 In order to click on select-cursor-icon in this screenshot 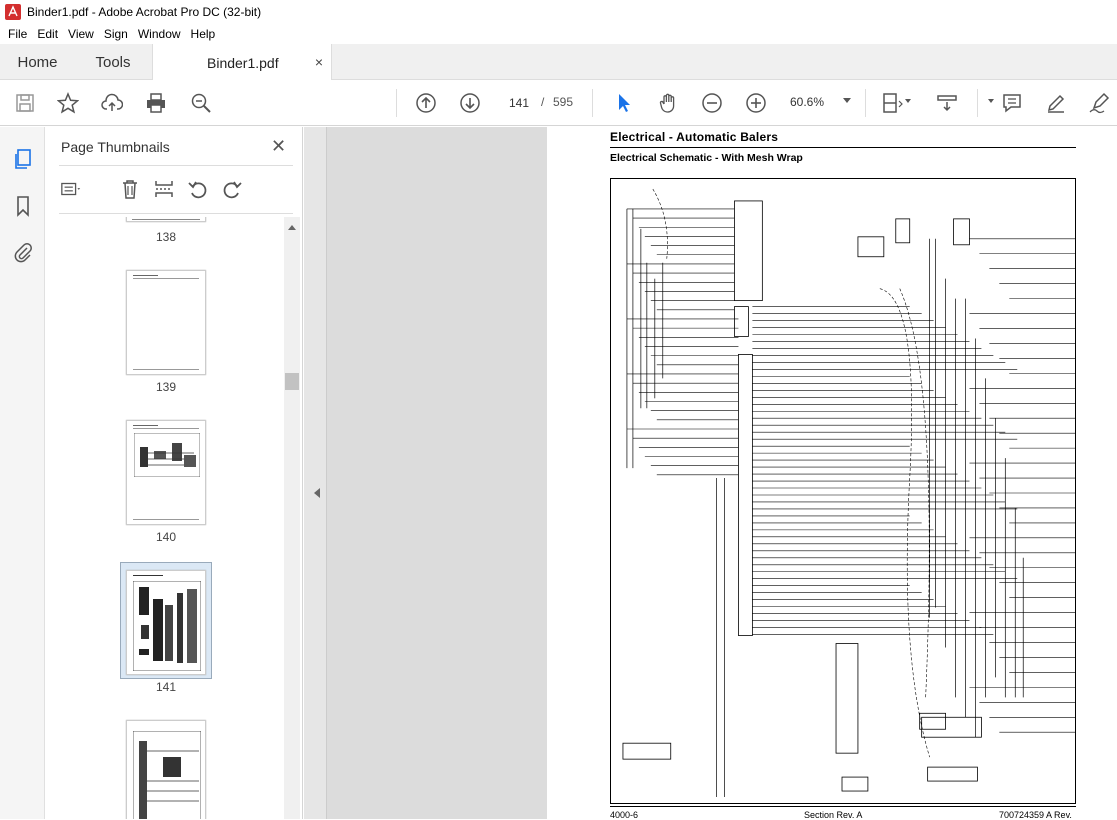, I will do `click(624, 103)`.